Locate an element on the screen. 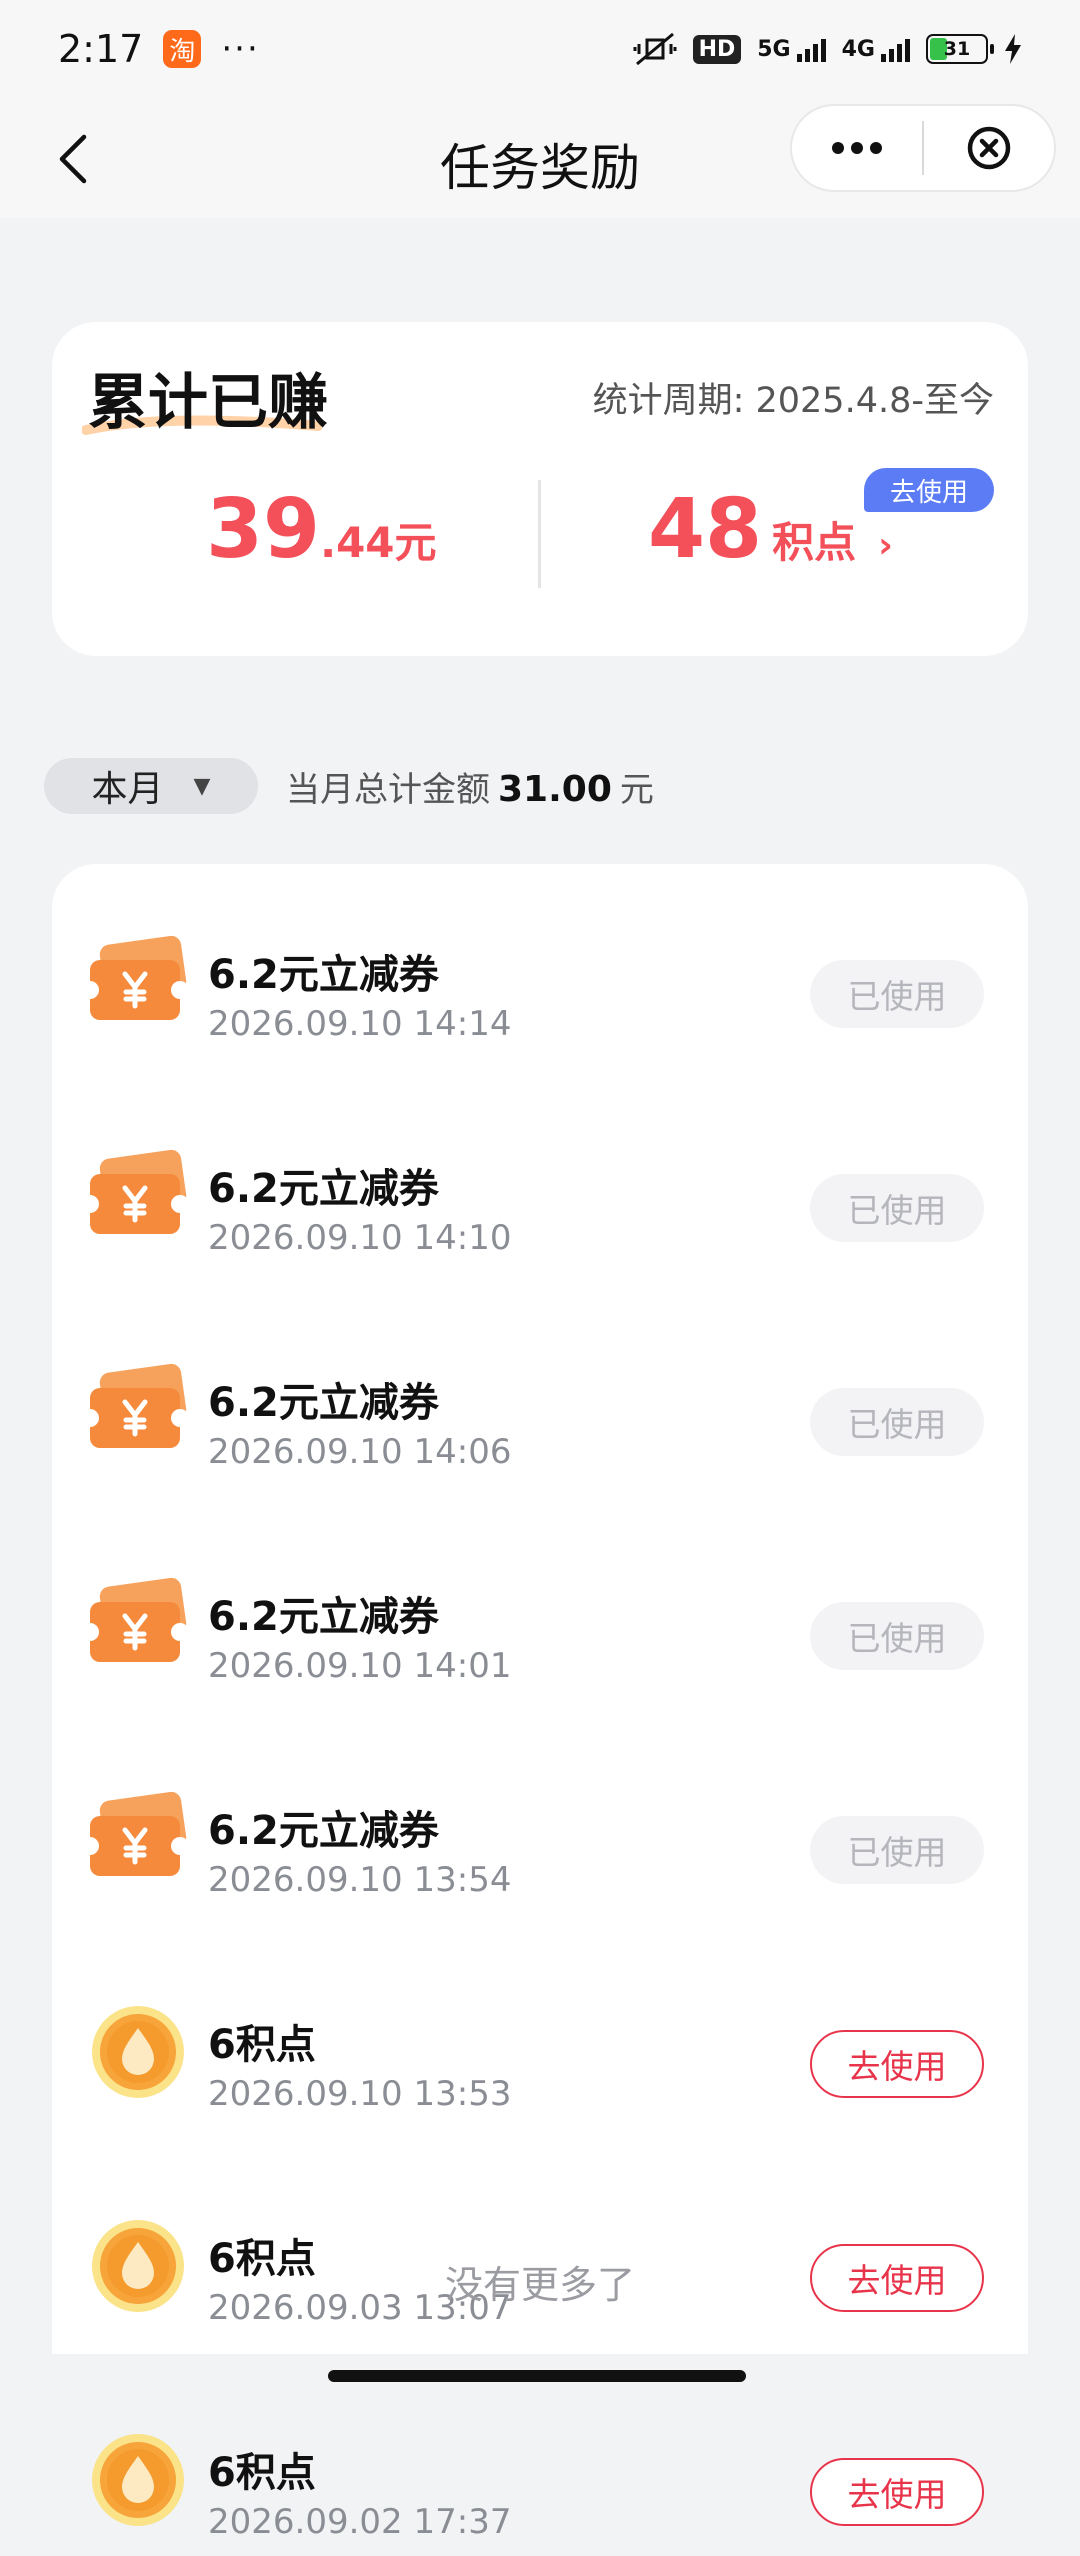 The image size is (1080, 2556). points-earned-link: 48 积点 › is located at coordinates (770, 529).